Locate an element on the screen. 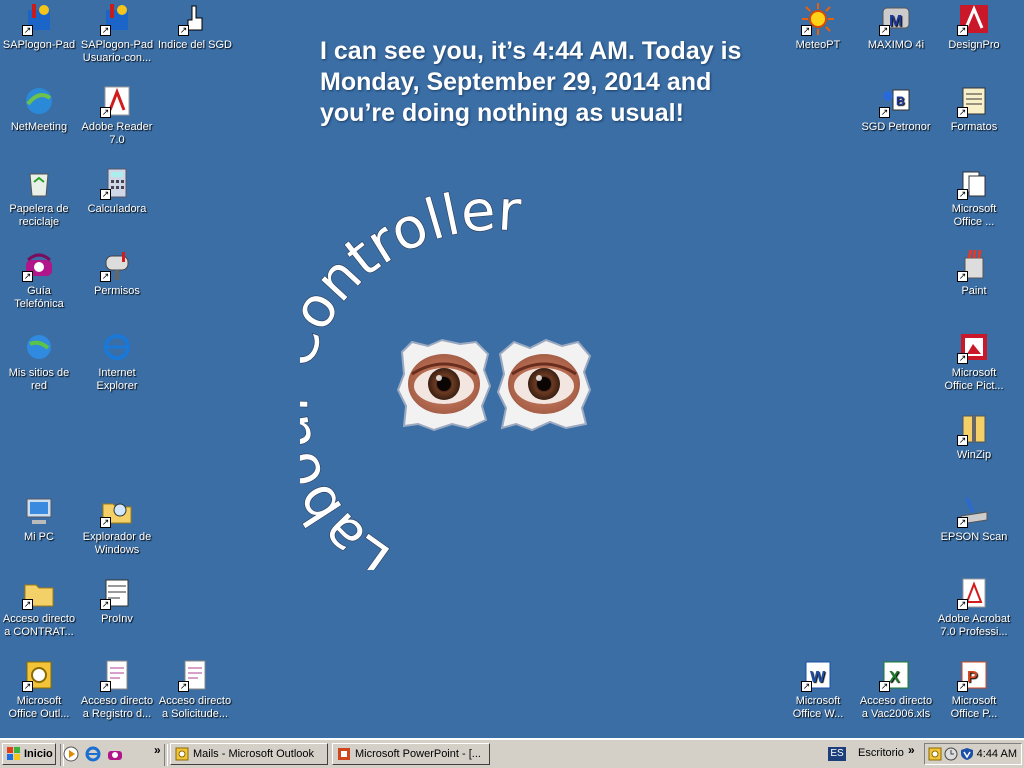  adobe-reader-icon: ↗ is located at coordinates (117, 101).